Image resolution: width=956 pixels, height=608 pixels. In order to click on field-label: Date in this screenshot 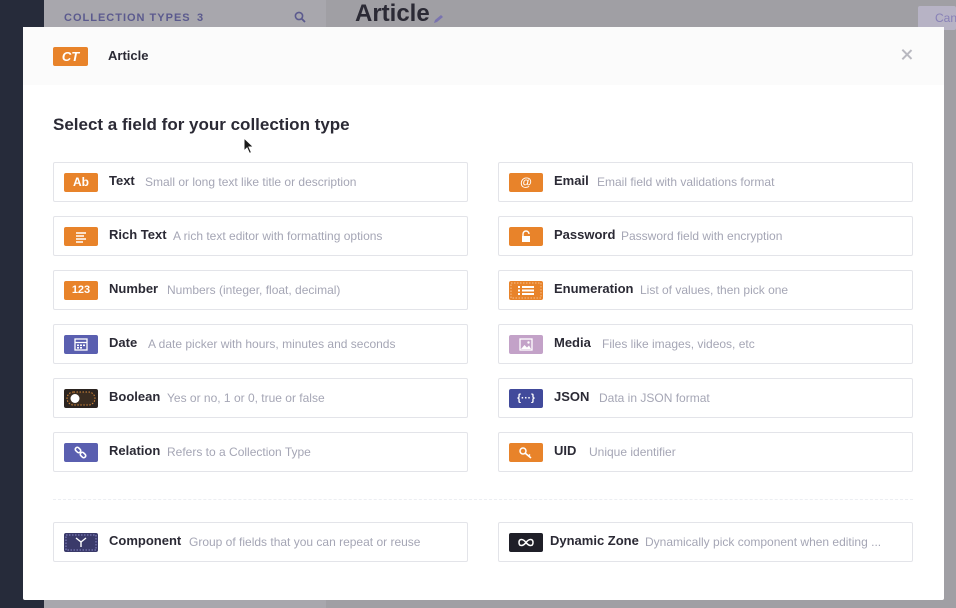, I will do `click(123, 342)`.